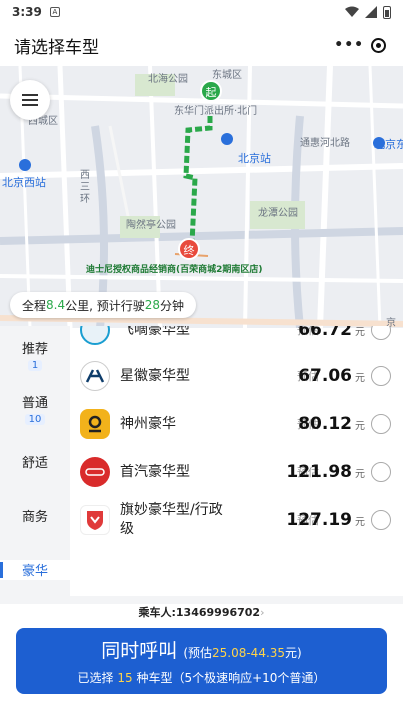 The height and width of the screenshot is (716, 403). I want to click on car-name: 星徽豪华型, so click(155, 375).